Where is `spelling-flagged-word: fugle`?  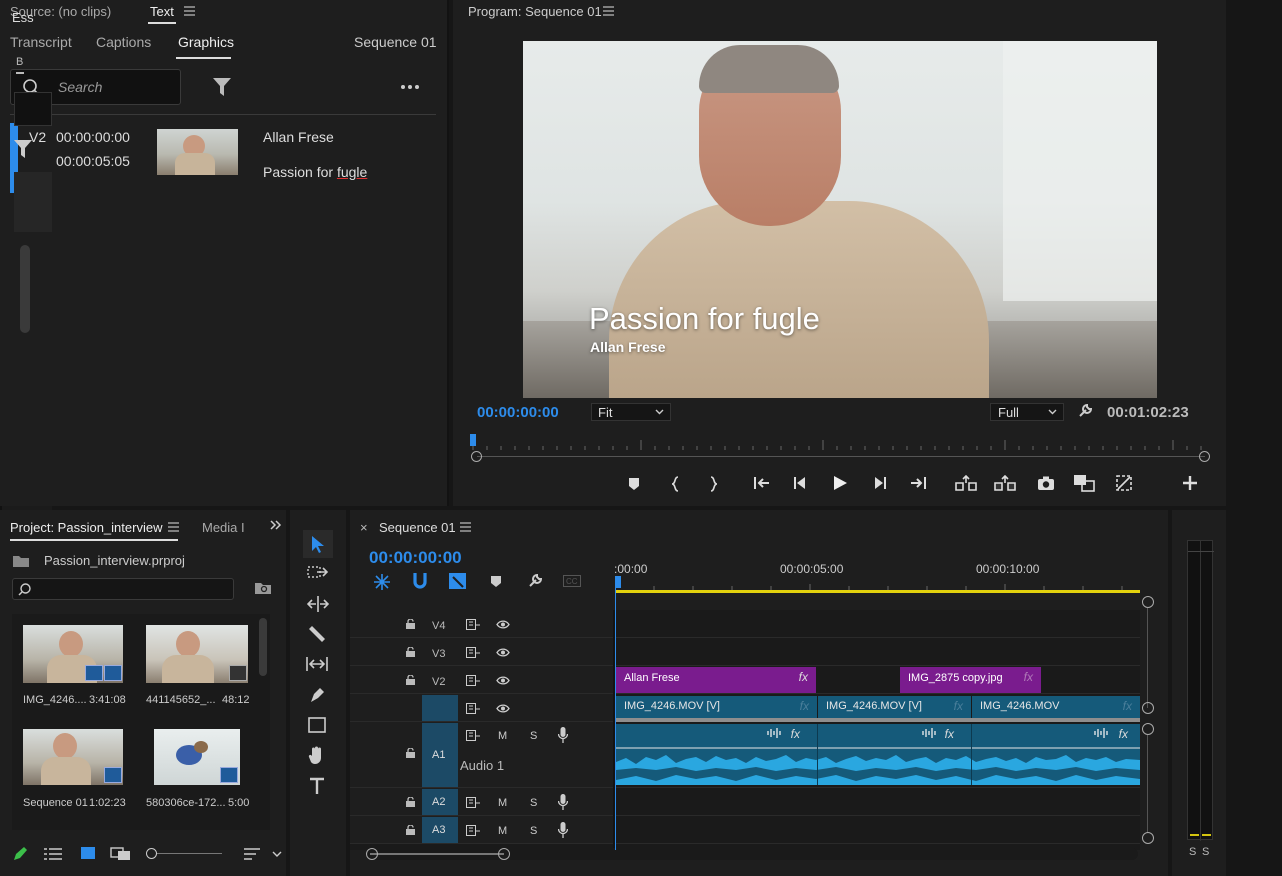 spelling-flagged-word: fugle is located at coordinates (352, 172).